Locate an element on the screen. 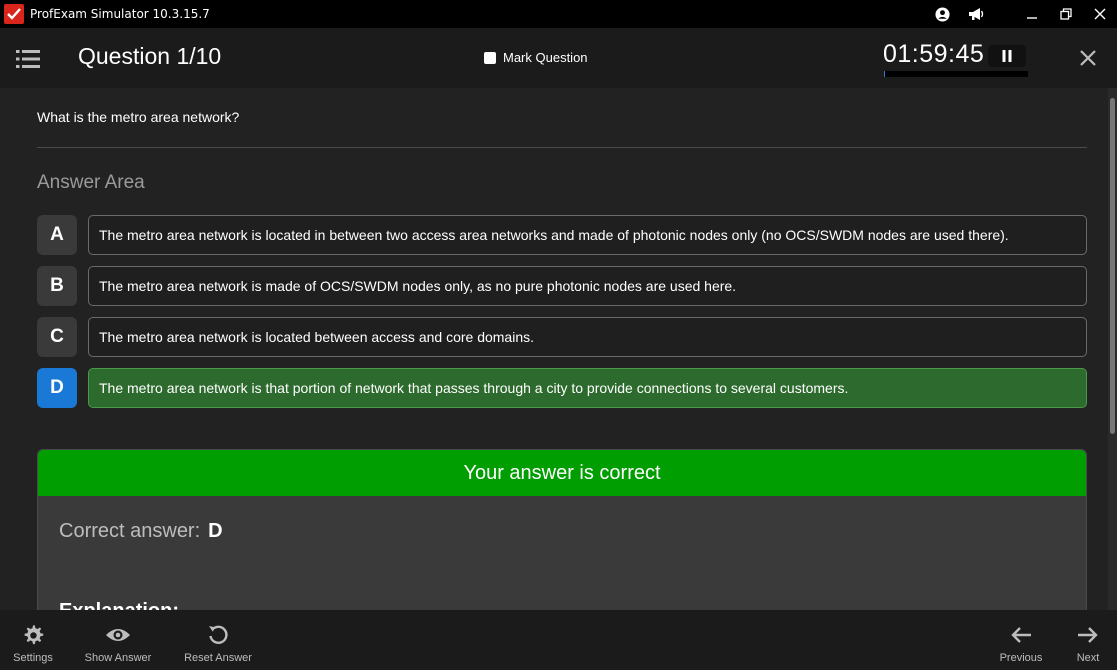  option-letter: B is located at coordinates (57, 286).